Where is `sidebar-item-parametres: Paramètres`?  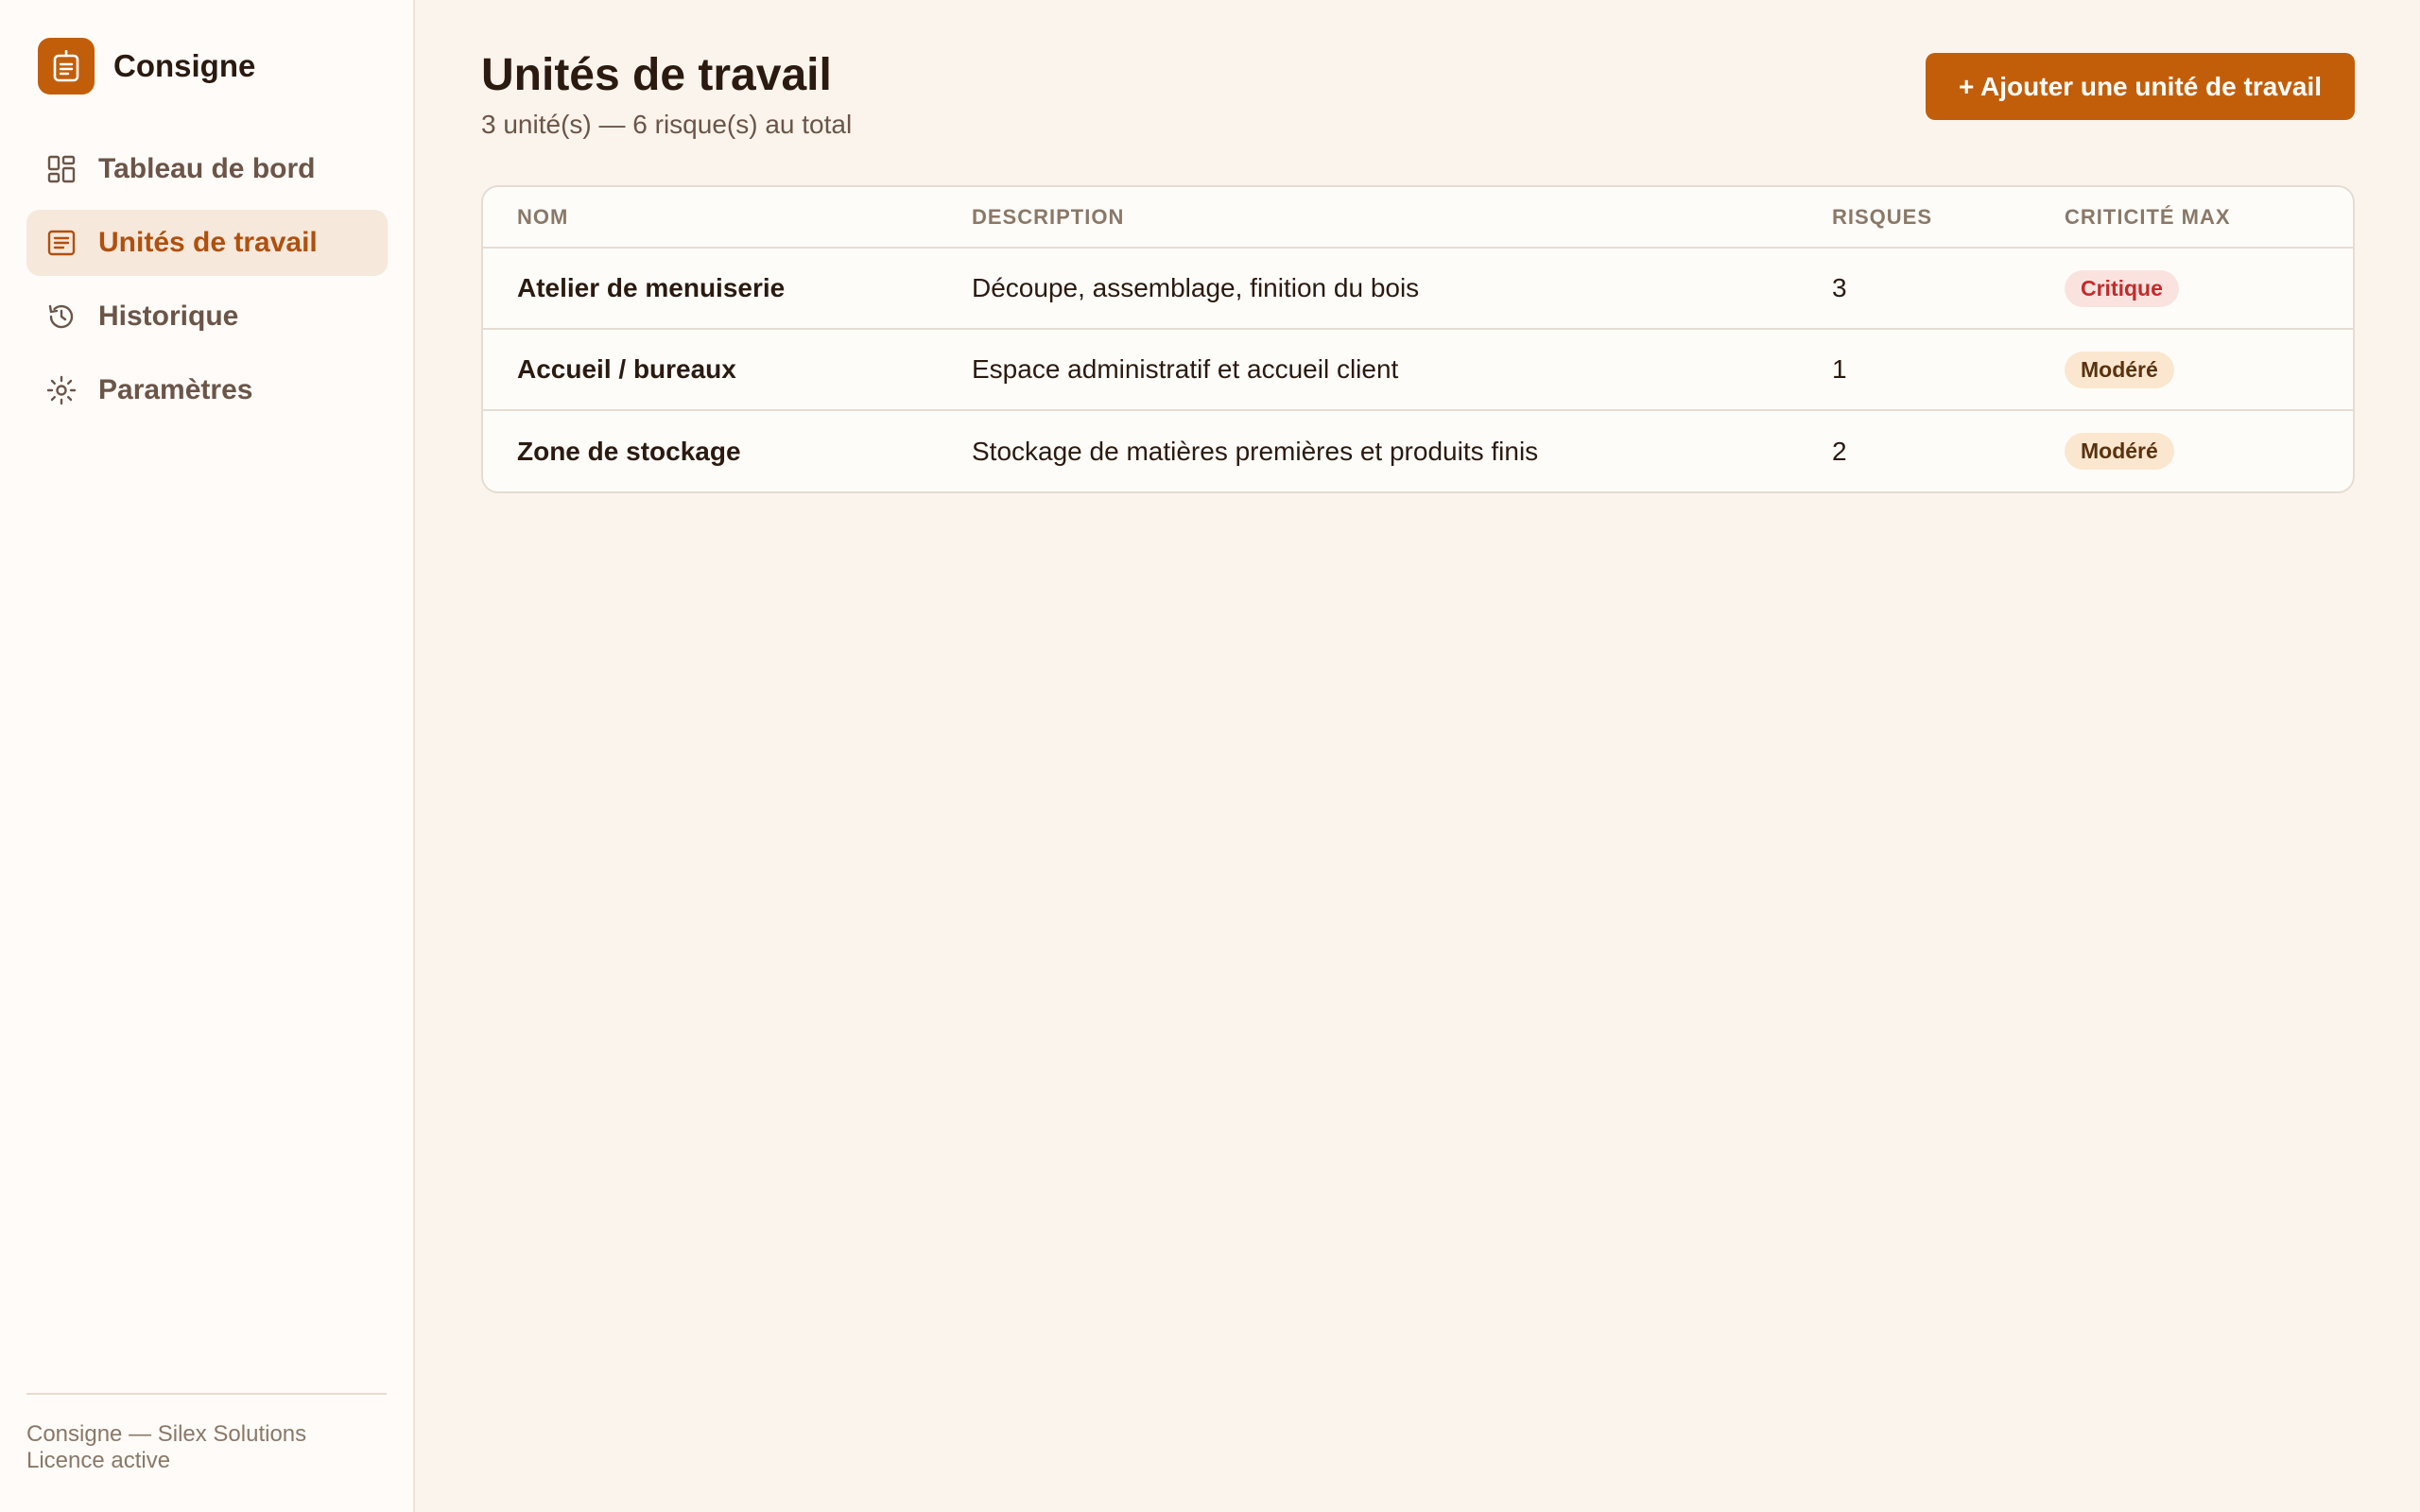 sidebar-item-parametres: Paramètres is located at coordinates (207, 390).